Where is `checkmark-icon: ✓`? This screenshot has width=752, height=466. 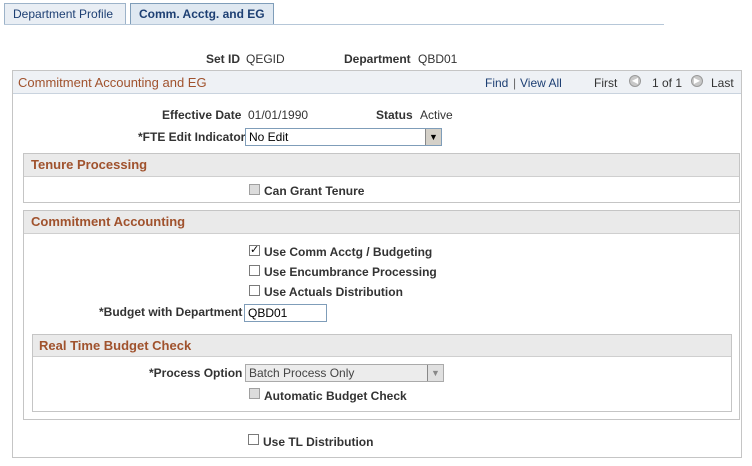 checkmark-icon: ✓ is located at coordinates (255, 250).